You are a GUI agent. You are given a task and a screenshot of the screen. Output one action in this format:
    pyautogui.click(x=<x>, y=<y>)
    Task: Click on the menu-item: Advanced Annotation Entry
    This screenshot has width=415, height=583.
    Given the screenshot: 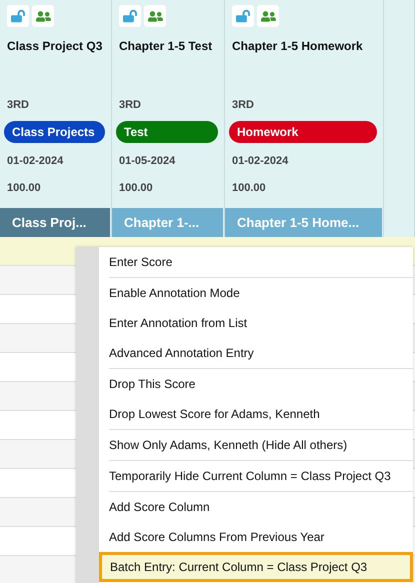 What is the action you would take?
    pyautogui.click(x=261, y=353)
    